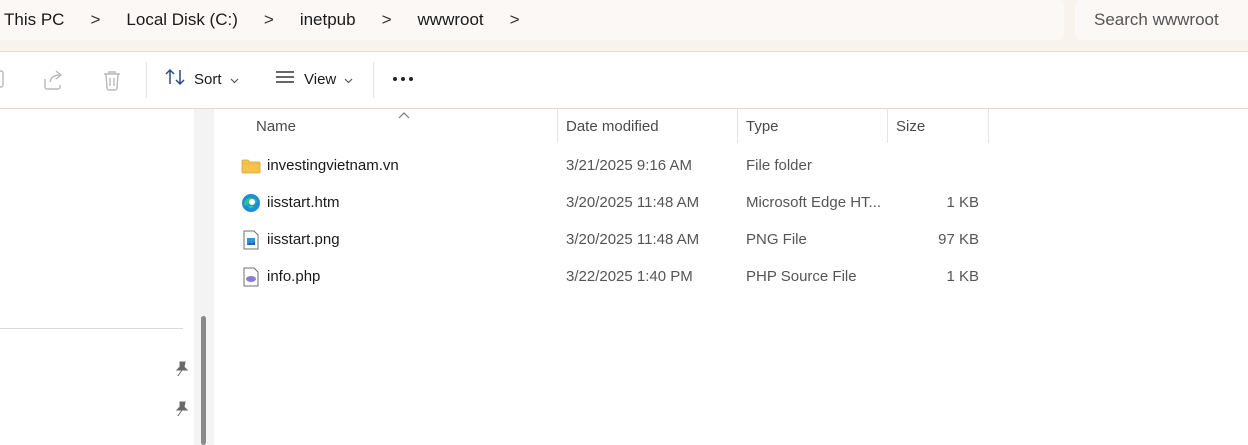 The image size is (1248, 445). Describe the element at coordinates (251, 203) in the screenshot. I see `edge-icon` at that location.